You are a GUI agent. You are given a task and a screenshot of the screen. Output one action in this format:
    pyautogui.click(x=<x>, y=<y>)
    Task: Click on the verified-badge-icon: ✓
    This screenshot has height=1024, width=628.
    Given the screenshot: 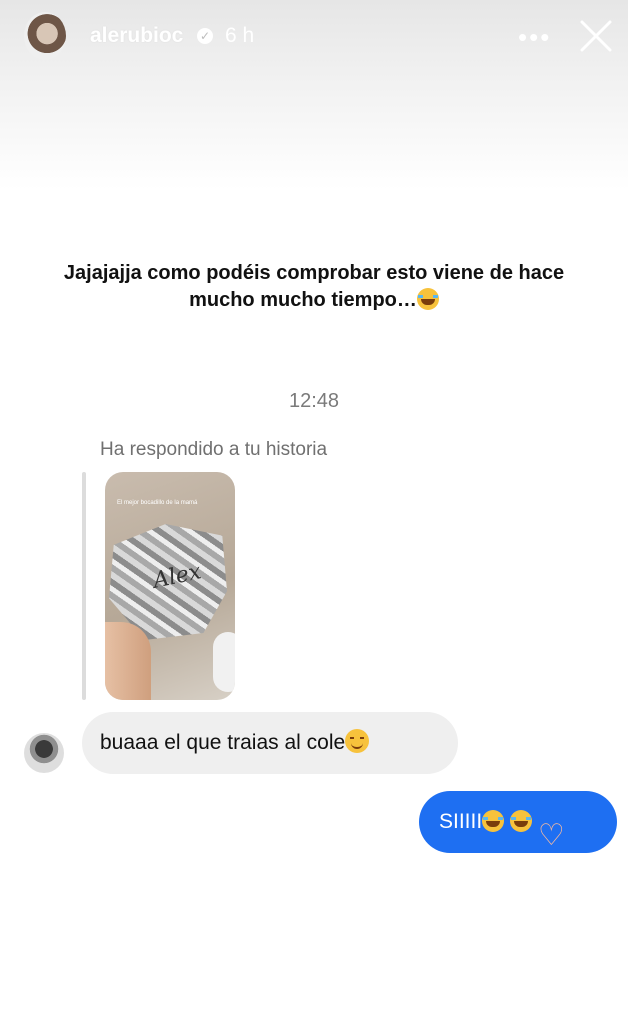 What is the action you would take?
    pyautogui.click(x=205, y=36)
    